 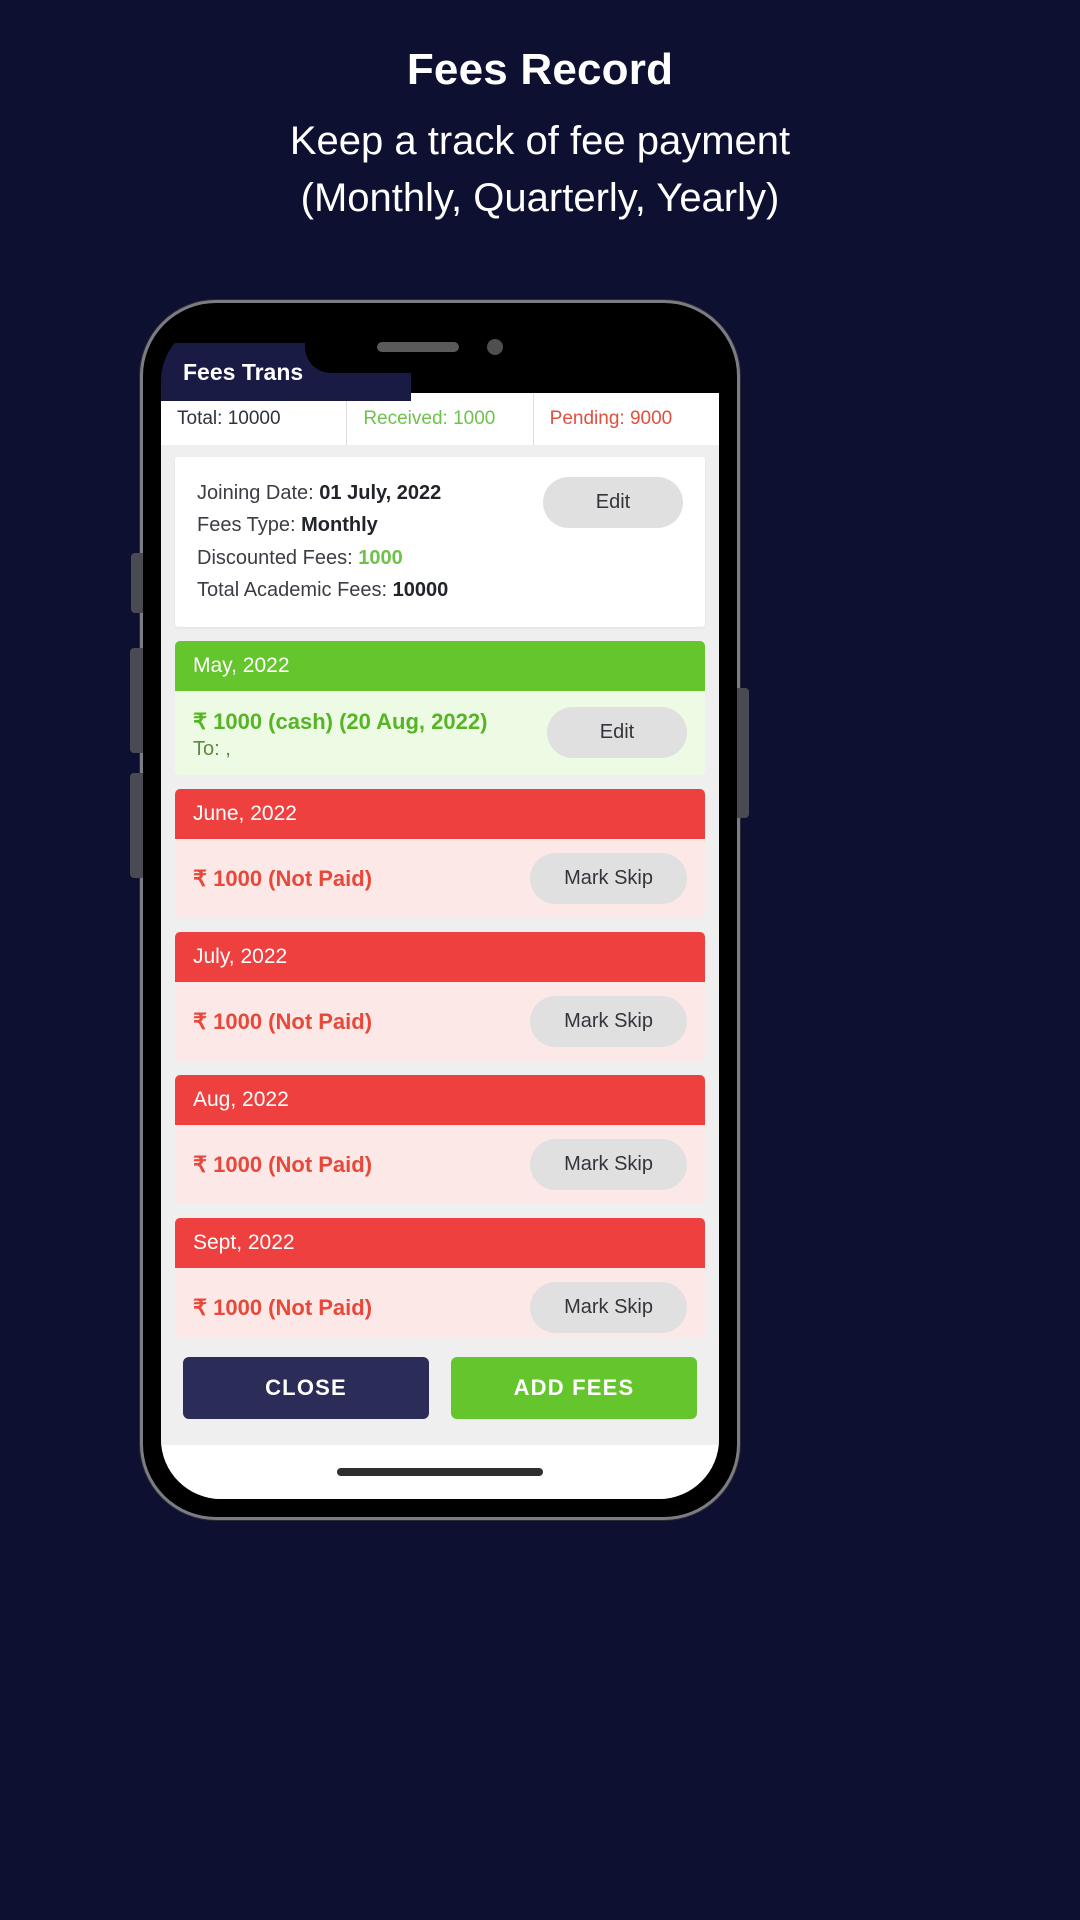 I want to click on month-header: Sept, 2022, so click(x=440, y=1242).